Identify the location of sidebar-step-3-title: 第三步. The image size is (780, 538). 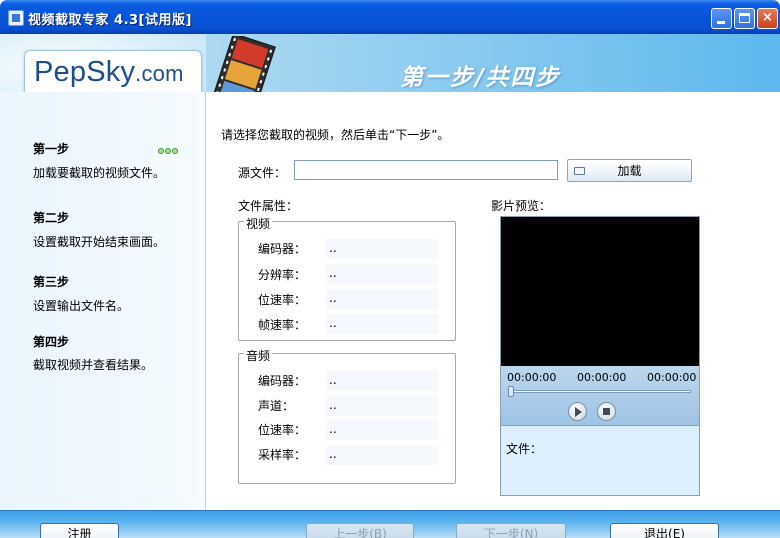
(51, 282).